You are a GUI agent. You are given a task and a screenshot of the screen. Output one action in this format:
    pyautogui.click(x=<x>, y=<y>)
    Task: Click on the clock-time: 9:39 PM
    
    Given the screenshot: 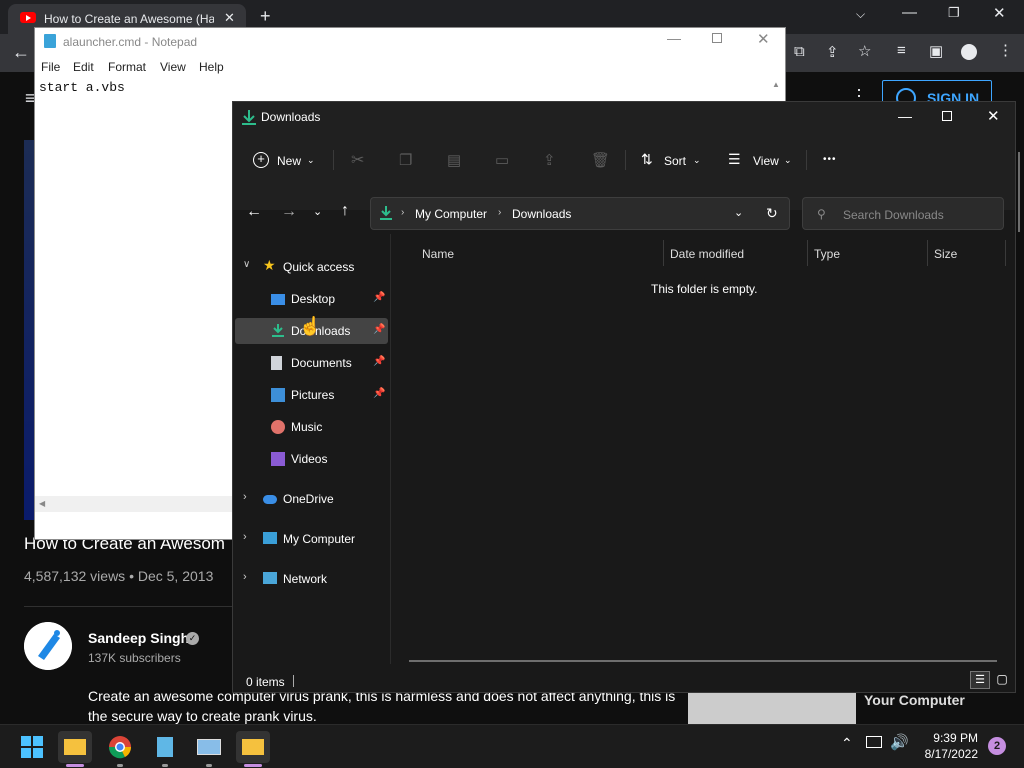 What is the action you would take?
    pyautogui.click(x=955, y=738)
    